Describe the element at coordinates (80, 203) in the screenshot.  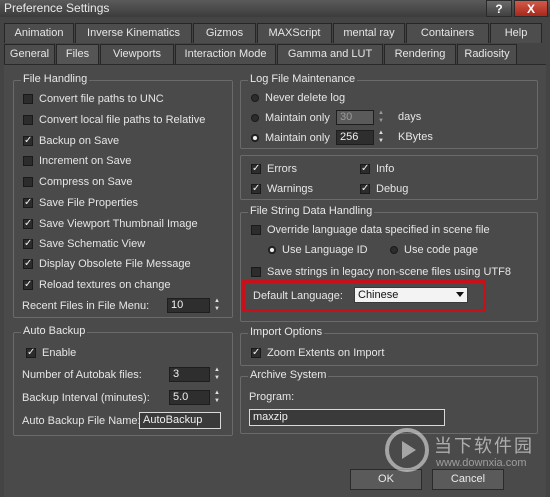
I see `option-save-file-properties: ✓ Save File Properties` at that location.